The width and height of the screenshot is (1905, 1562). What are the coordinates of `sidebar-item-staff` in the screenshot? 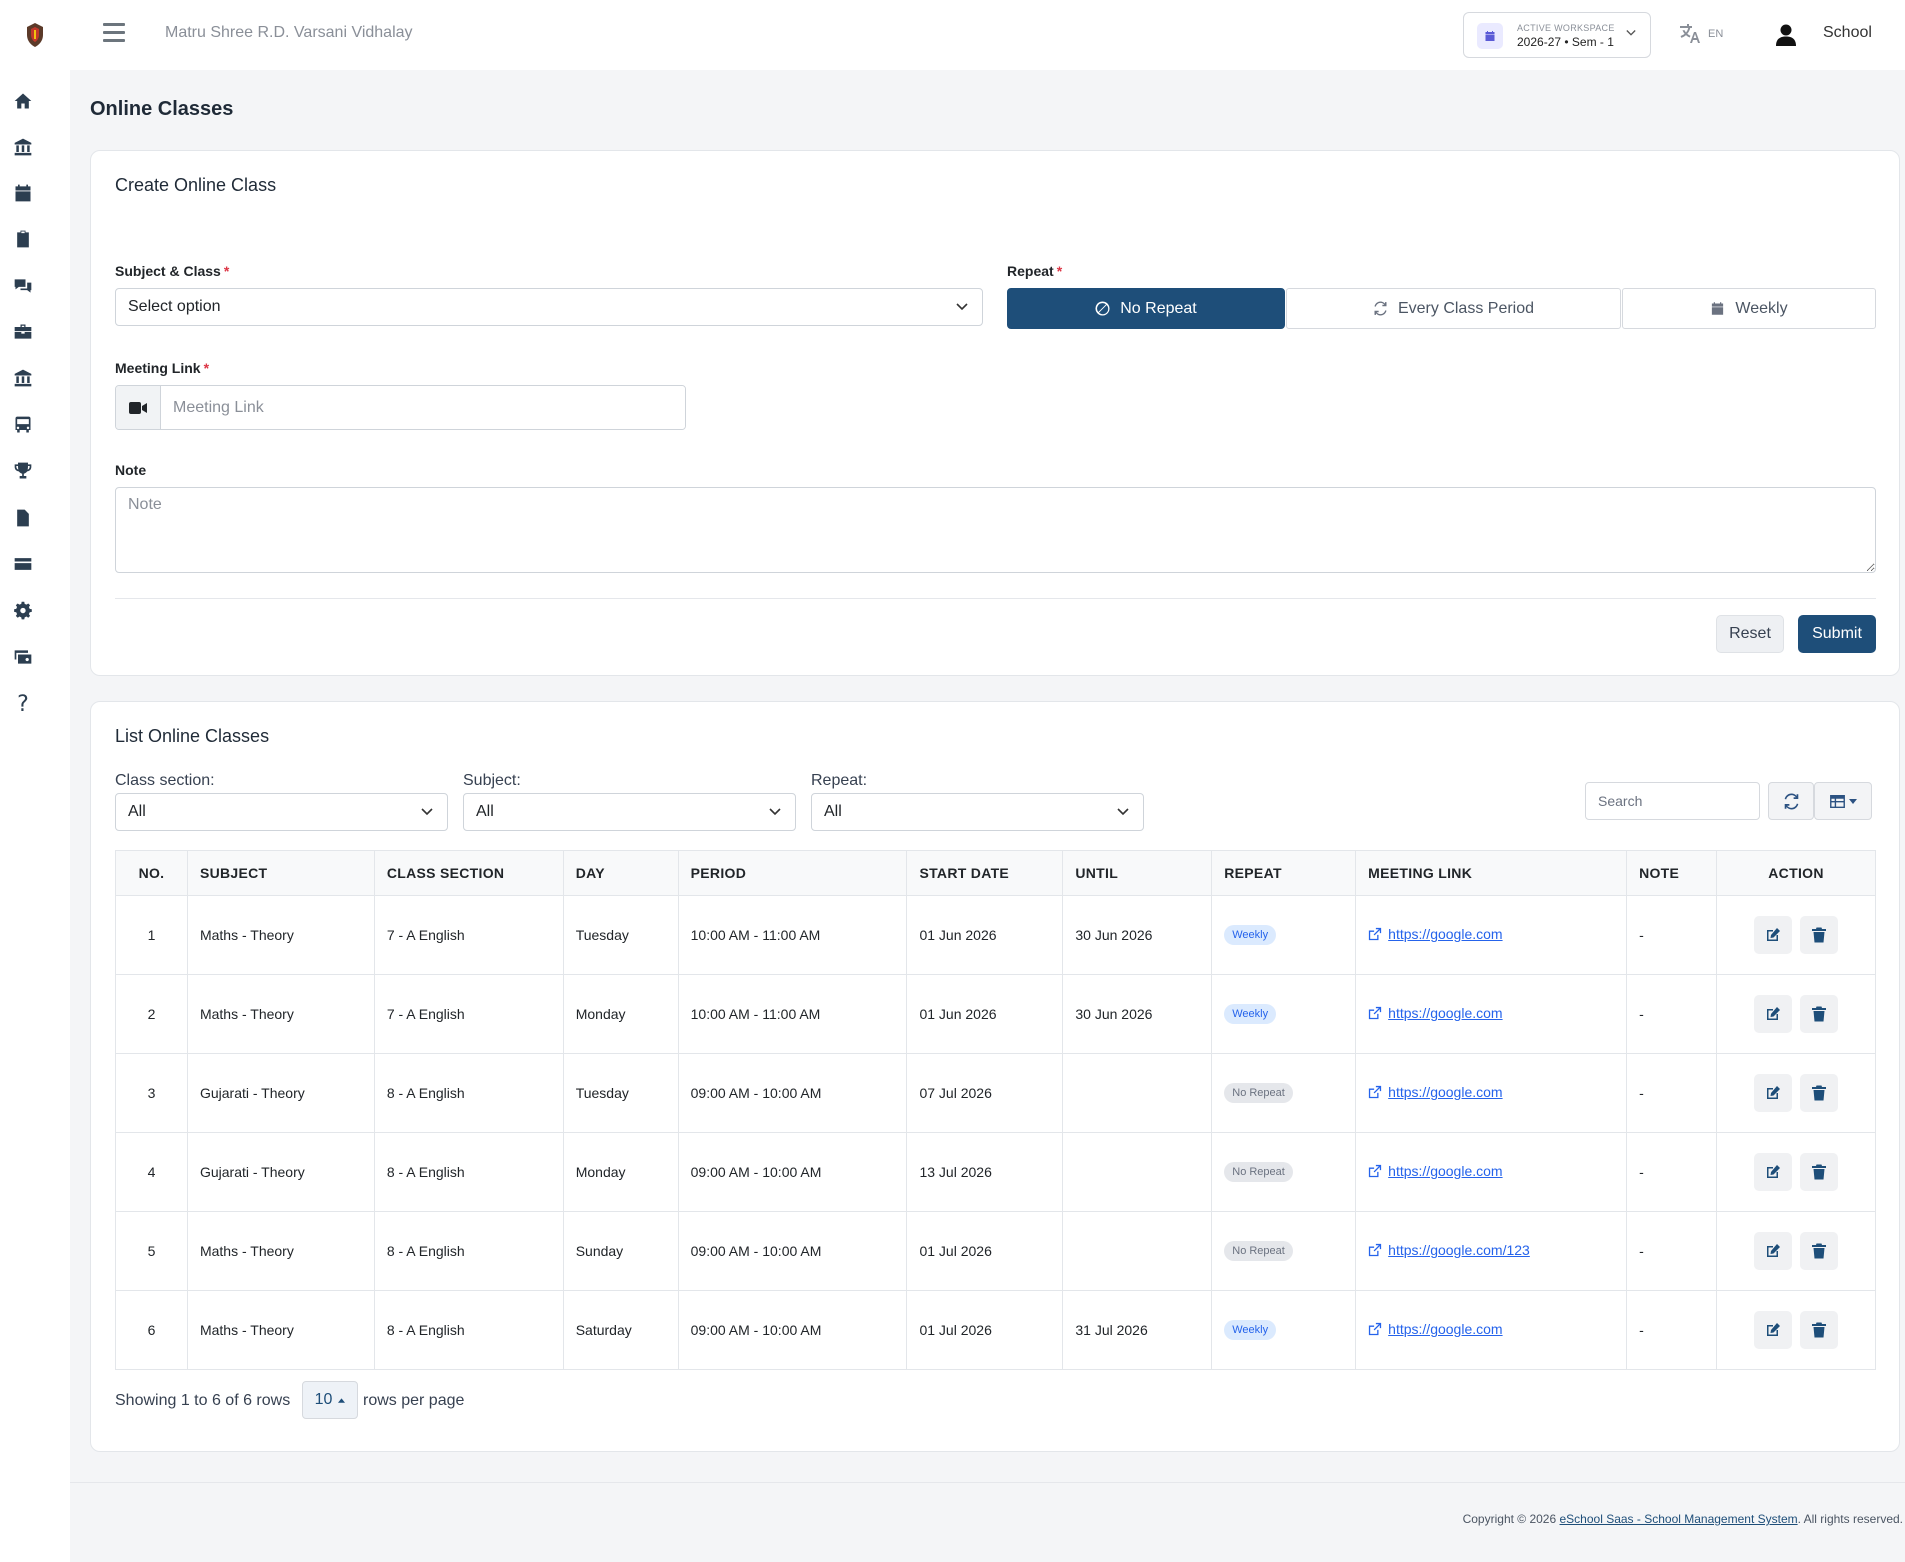 It's located at (23, 332).